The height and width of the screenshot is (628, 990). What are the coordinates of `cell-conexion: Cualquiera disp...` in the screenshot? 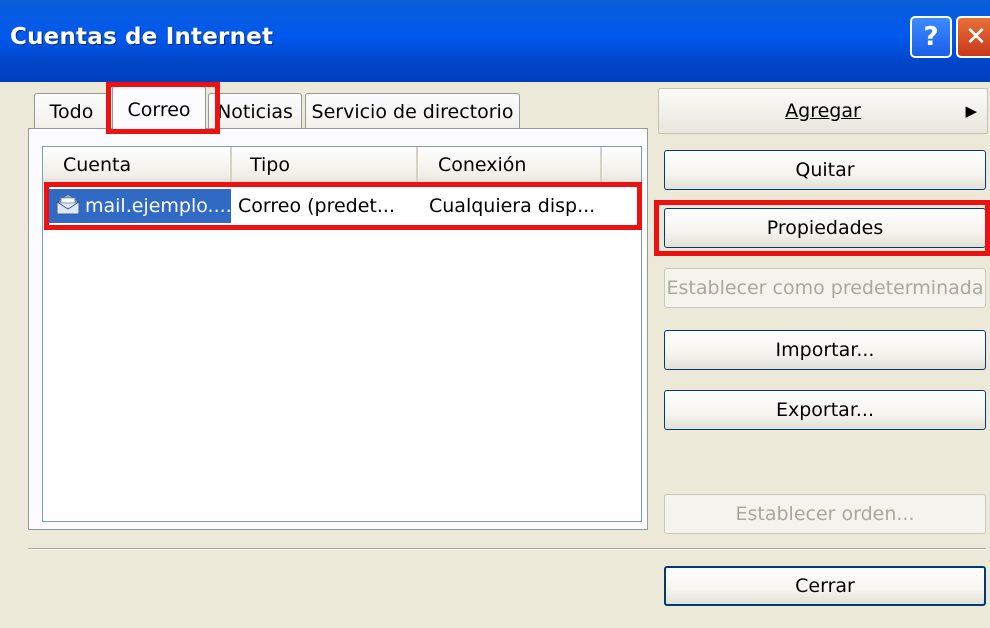 It's located at (512, 206).